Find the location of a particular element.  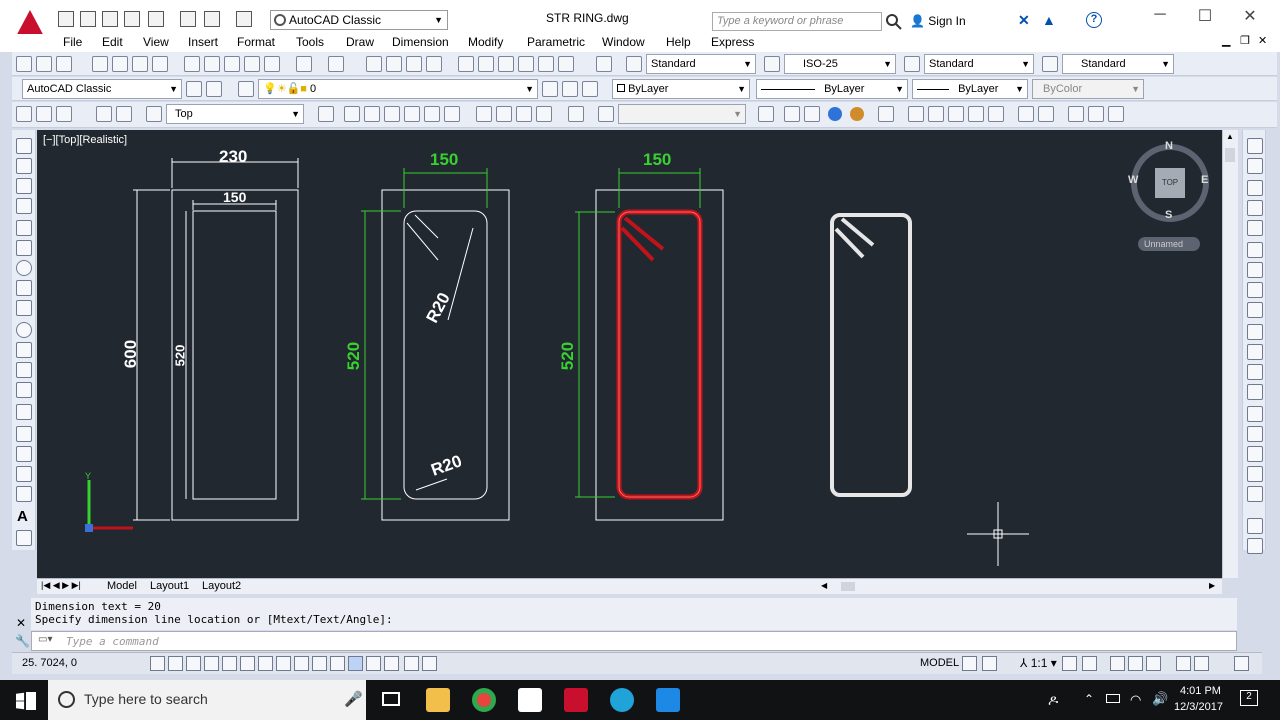

annotation-visibility-icon is located at coordinates (1069, 663).